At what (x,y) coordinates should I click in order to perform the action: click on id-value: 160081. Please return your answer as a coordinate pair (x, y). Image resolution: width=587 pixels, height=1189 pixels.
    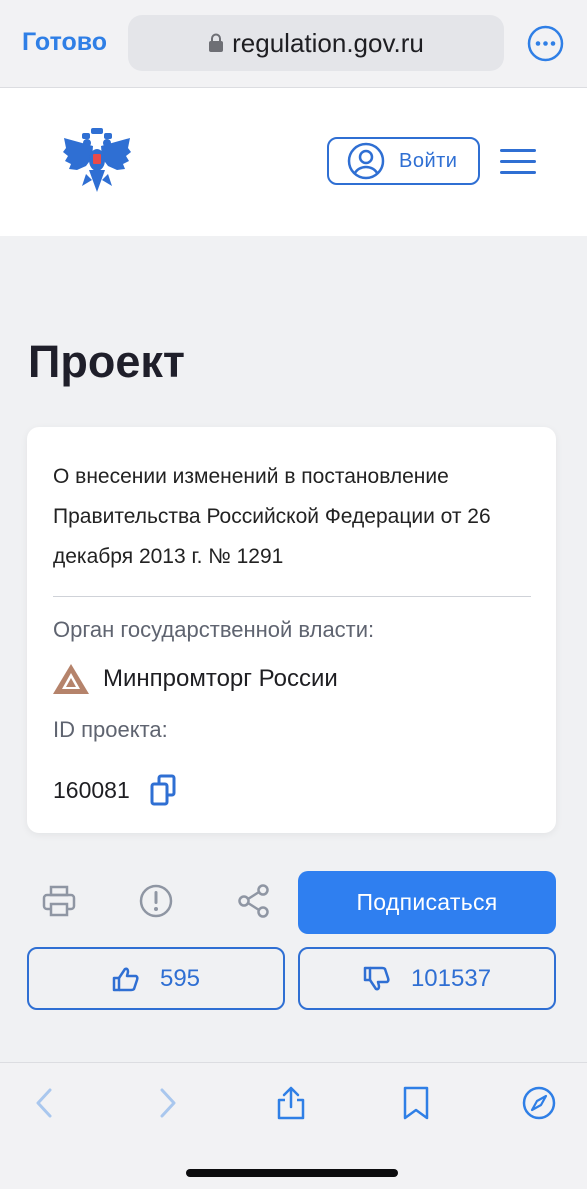
    Looking at the image, I should click on (91, 789).